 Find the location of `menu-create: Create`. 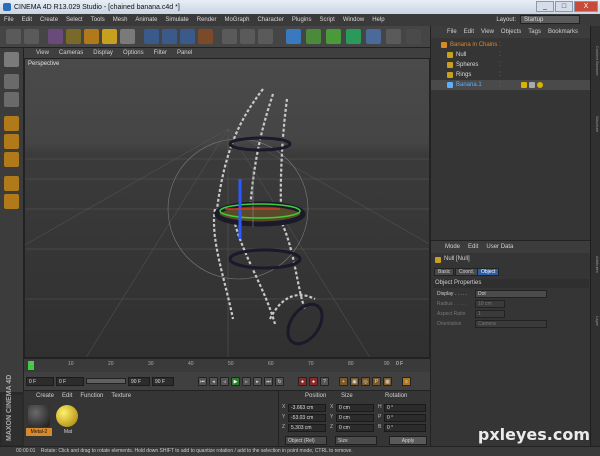

menu-create: Create is located at coordinates (49, 20).